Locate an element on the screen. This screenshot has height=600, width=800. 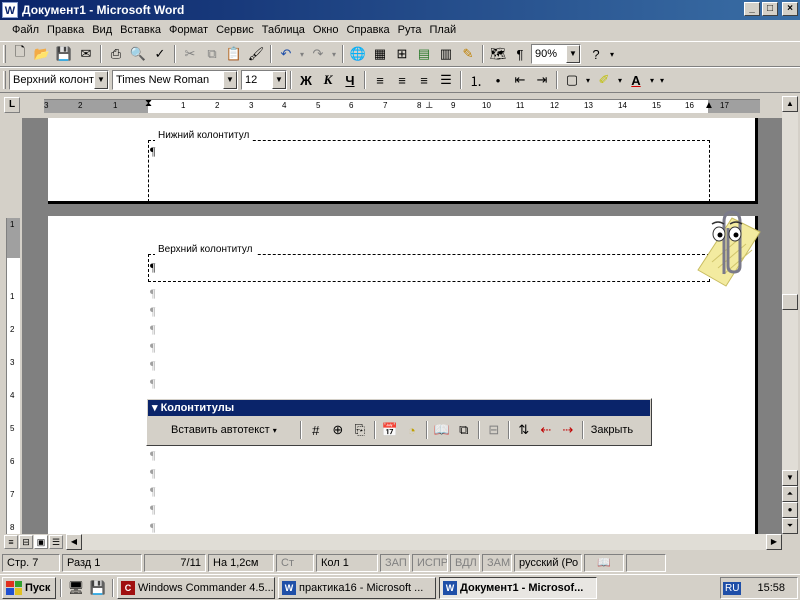
paste-icon: 📋 is located at coordinates (234, 54).